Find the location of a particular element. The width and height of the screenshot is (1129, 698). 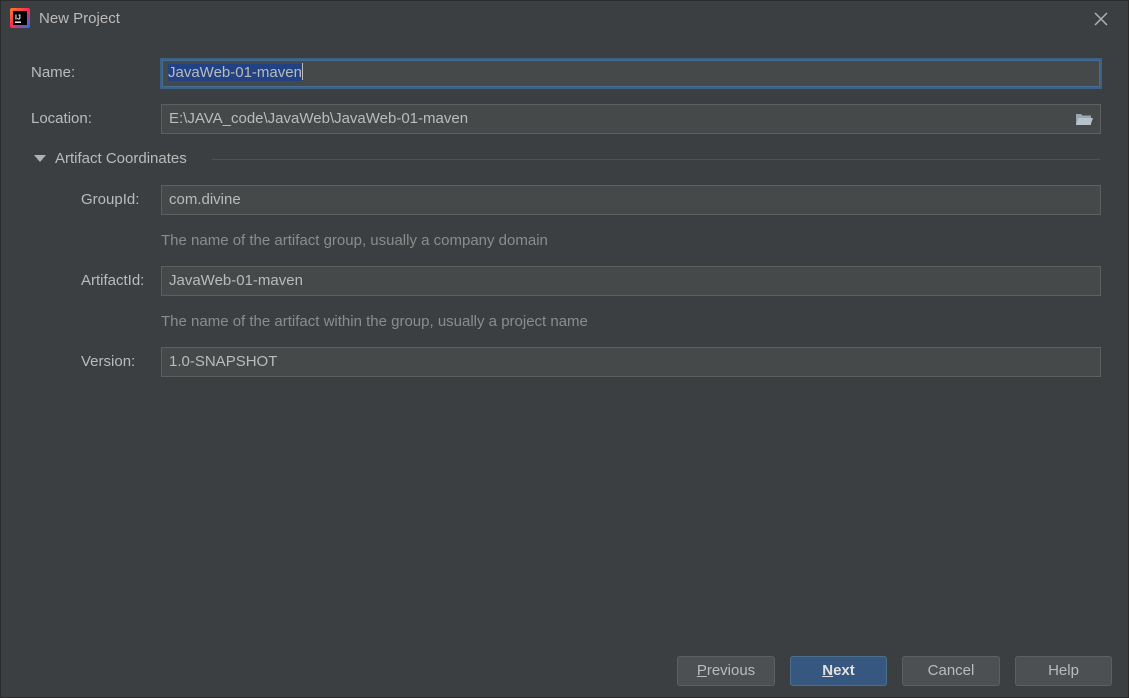

intellij-idea-icon: IJ is located at coordinates (20, 18).